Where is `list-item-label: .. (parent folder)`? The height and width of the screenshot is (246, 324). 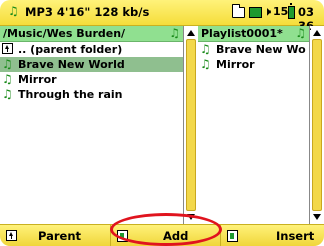 list-item-label: .. (parent folder) is located at coordinates (70, 49).